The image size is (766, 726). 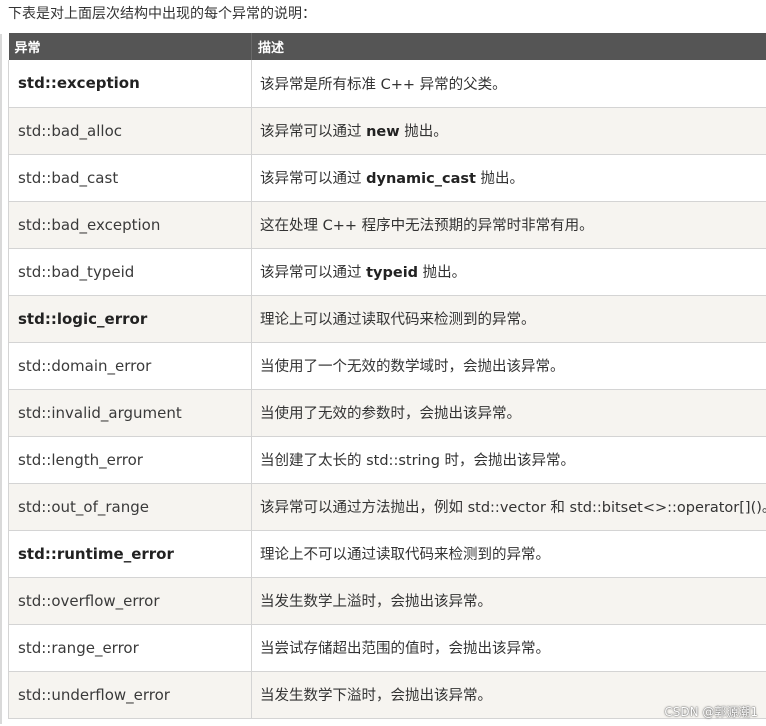 I want to click on table-row: std::overflow_error 当发生数学上溢时，会抛出该异常。, so click(x=387, y=601).